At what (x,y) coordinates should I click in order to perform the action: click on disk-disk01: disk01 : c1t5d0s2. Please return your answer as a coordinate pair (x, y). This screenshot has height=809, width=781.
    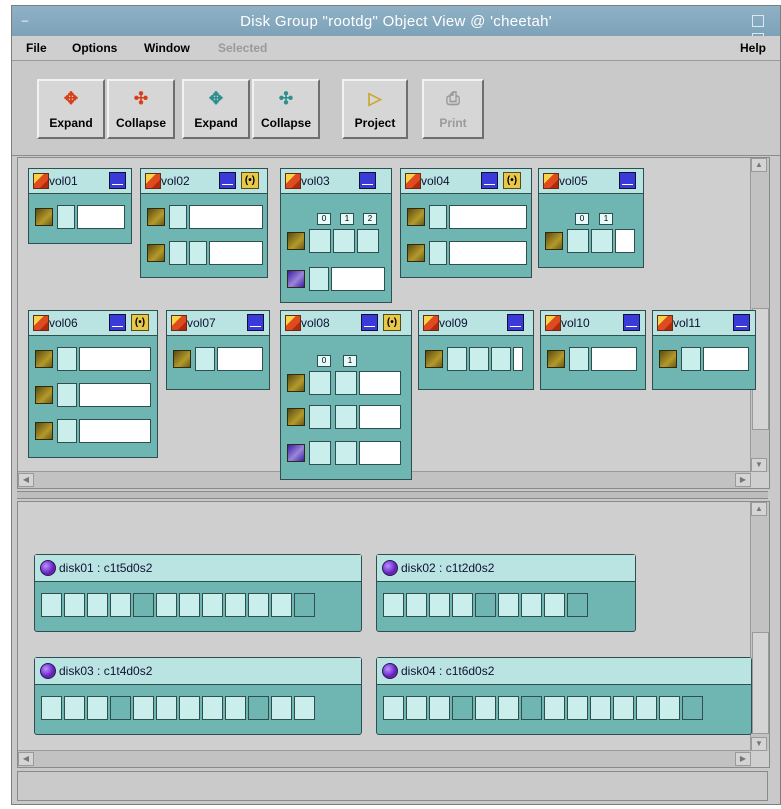
    Looking at the image, I should click on (198, 593).